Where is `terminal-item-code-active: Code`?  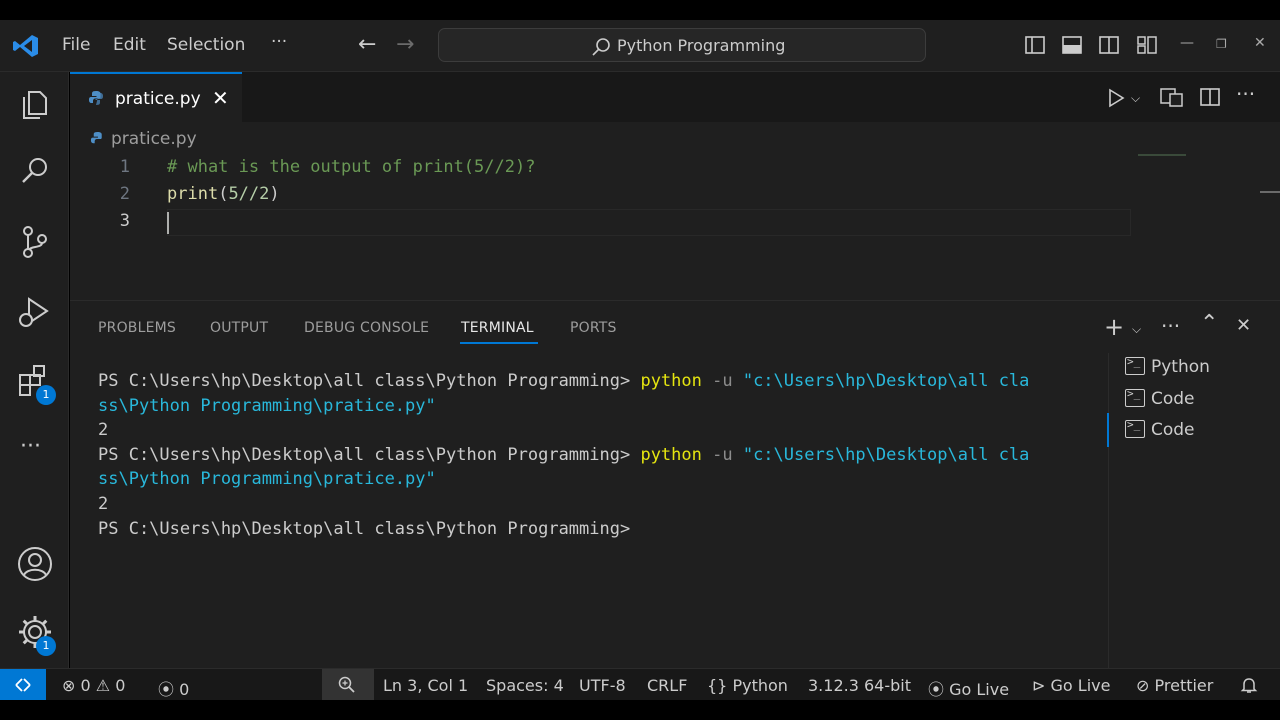 terminal-item-code-active: Code is located at coordinates (1160, 432).